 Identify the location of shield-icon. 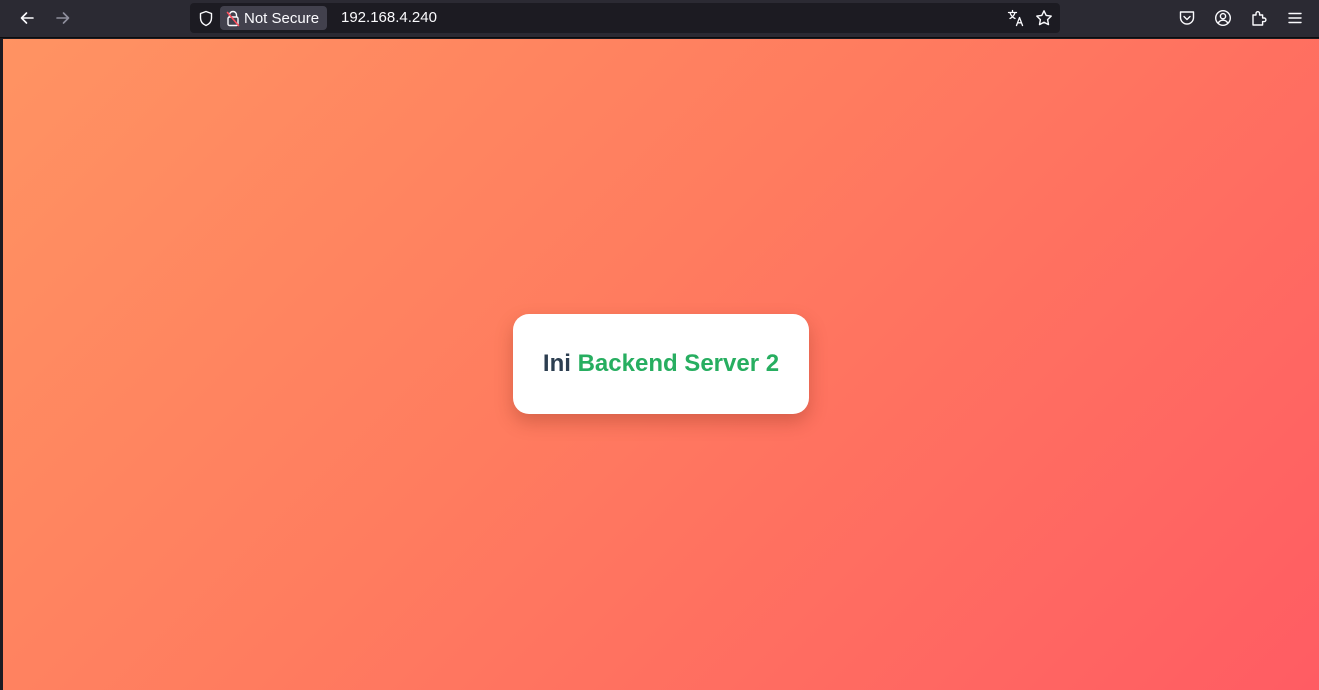
(206, 18).